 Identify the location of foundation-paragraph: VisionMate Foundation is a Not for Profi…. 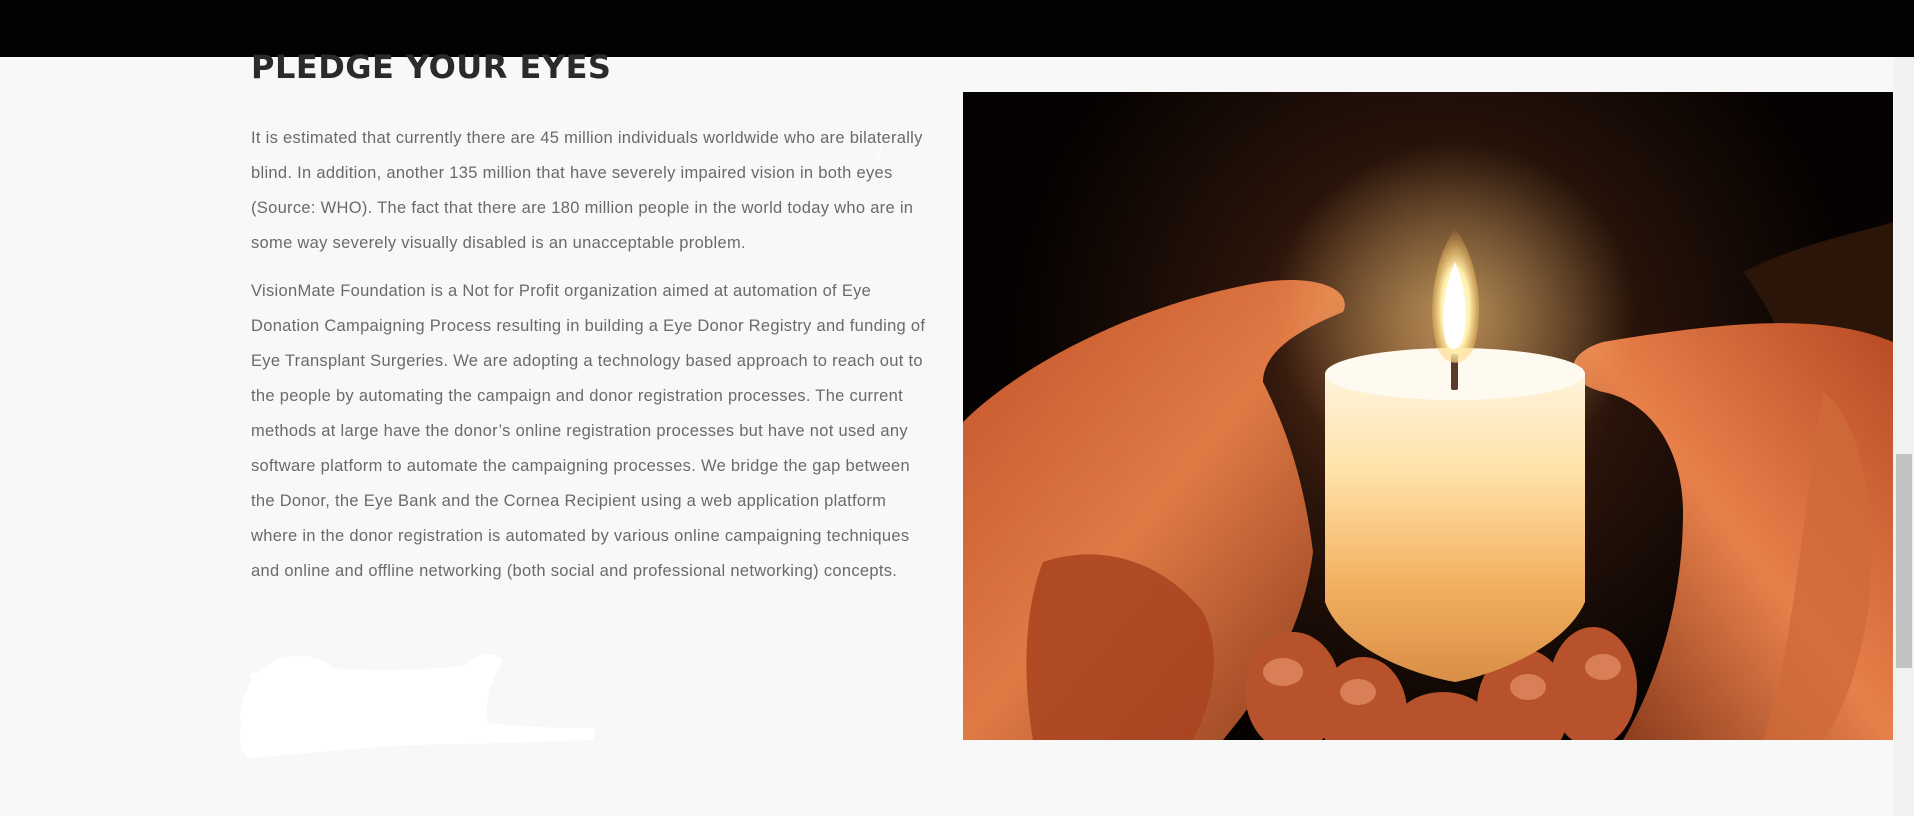
(588, 431).